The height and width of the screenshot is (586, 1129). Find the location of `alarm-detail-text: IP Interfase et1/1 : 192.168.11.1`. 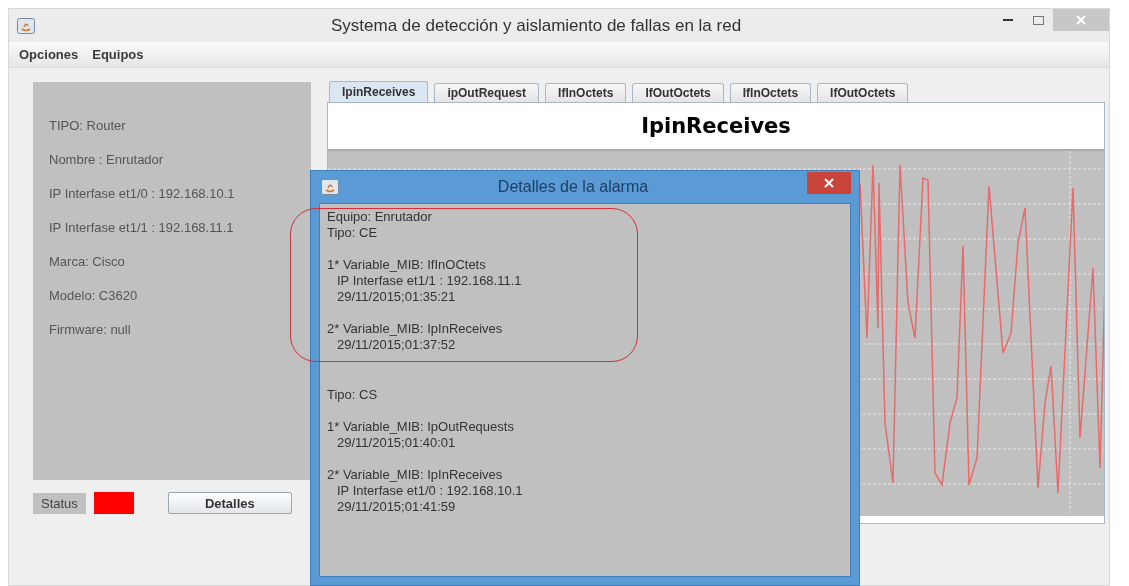

alarm-detail-text: IP Interfase et1/1 : 192.168.11.1 is located at coordinates (429, 281).